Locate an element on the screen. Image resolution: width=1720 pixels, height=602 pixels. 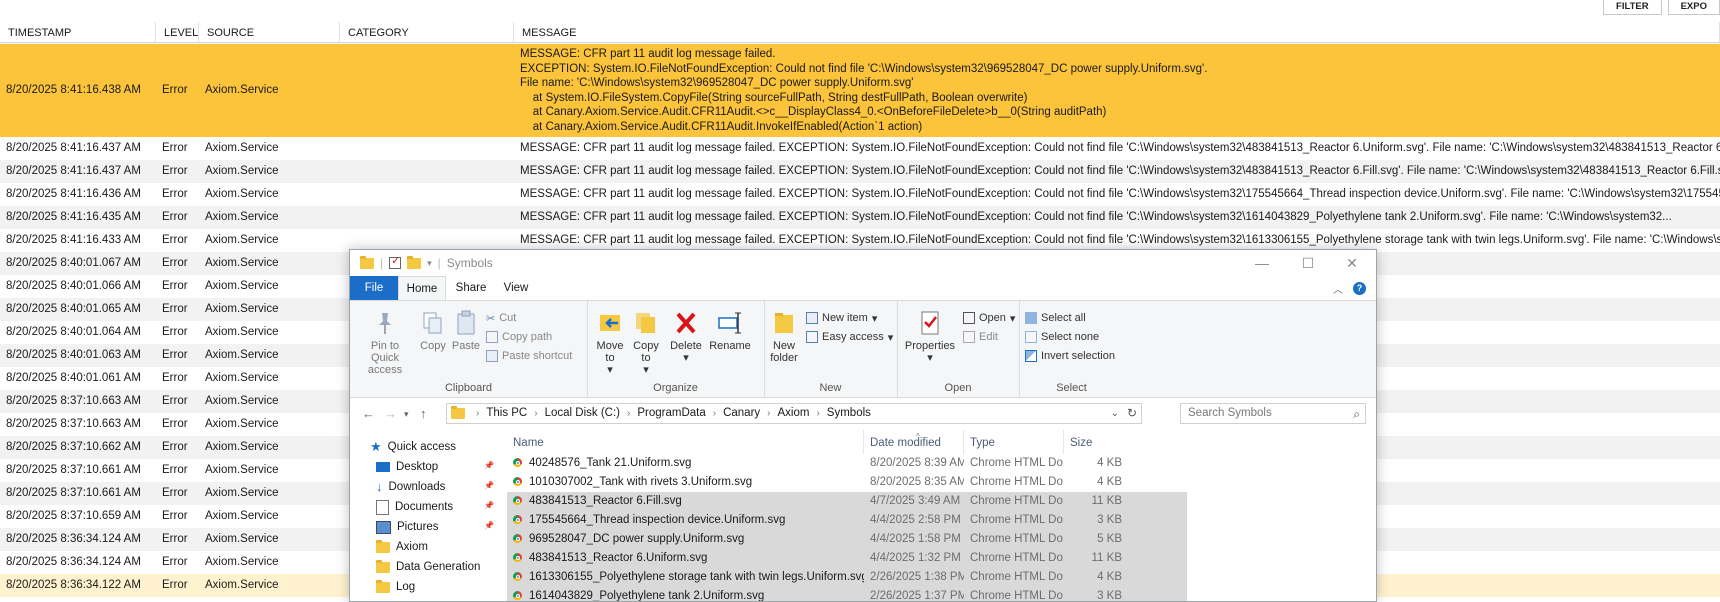
refresh-icon: ↻ is located at coordinates (1132, 413).